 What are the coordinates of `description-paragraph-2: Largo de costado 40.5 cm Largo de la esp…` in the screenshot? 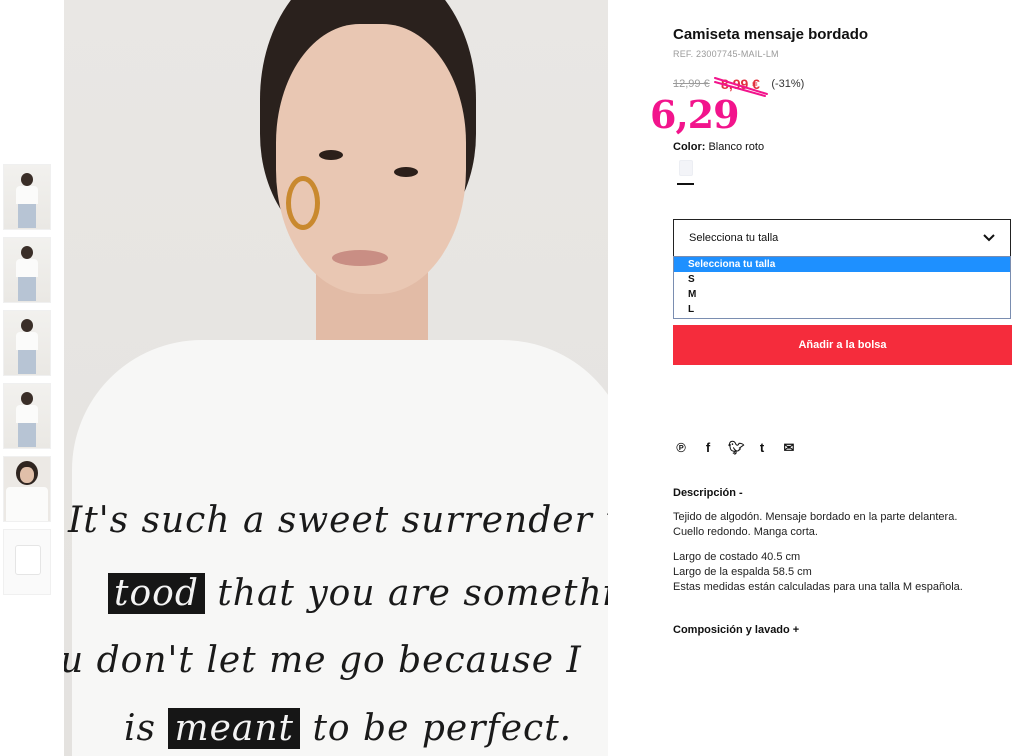 It's located at (818, 572).